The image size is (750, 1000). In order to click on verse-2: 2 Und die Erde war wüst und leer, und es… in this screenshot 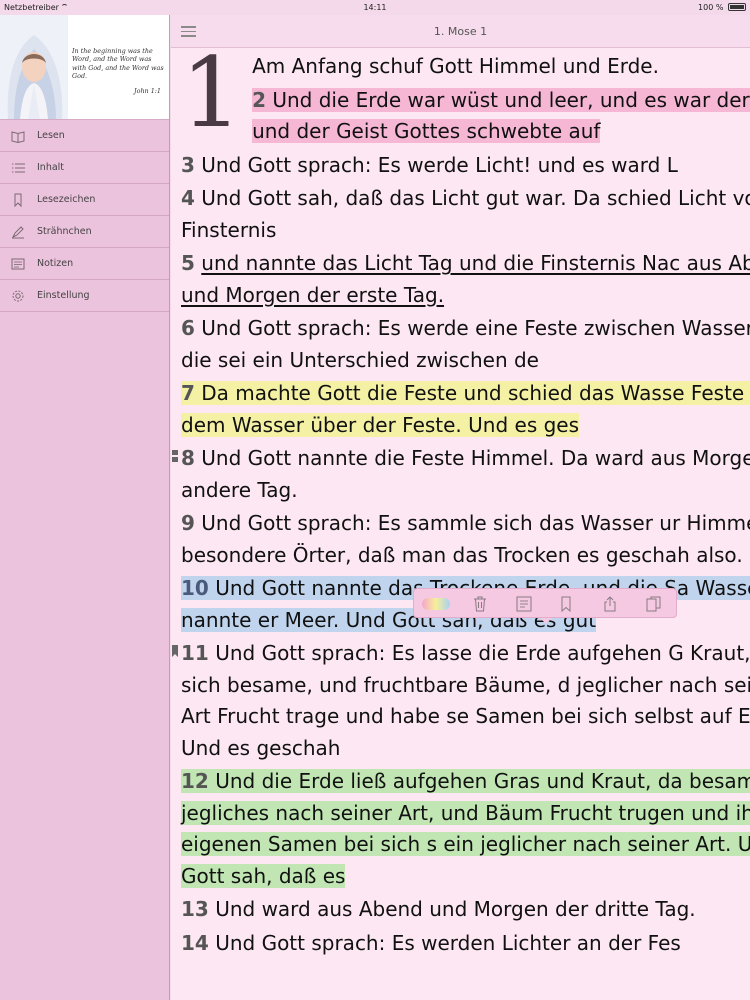, I will do `click(465, 116)`.